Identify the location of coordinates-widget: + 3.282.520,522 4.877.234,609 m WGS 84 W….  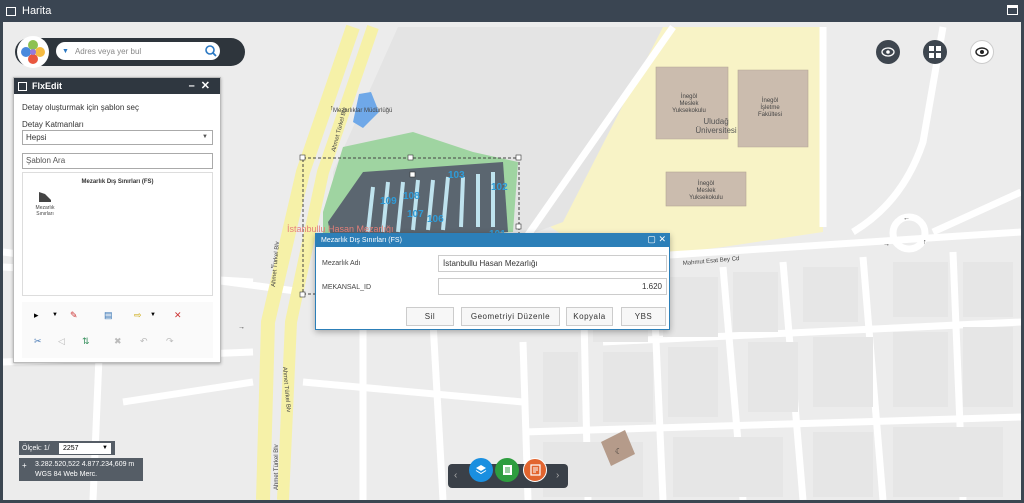
(81, 469).